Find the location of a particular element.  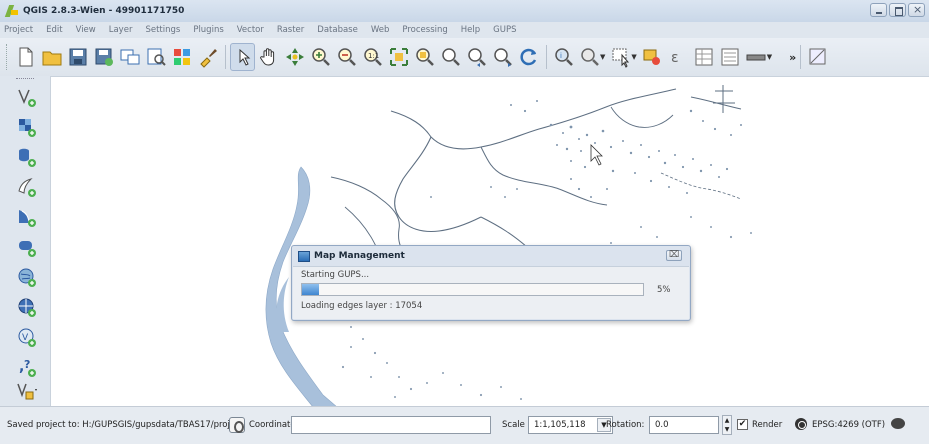

deselect-features-icon is located at coordinates (652, 57).